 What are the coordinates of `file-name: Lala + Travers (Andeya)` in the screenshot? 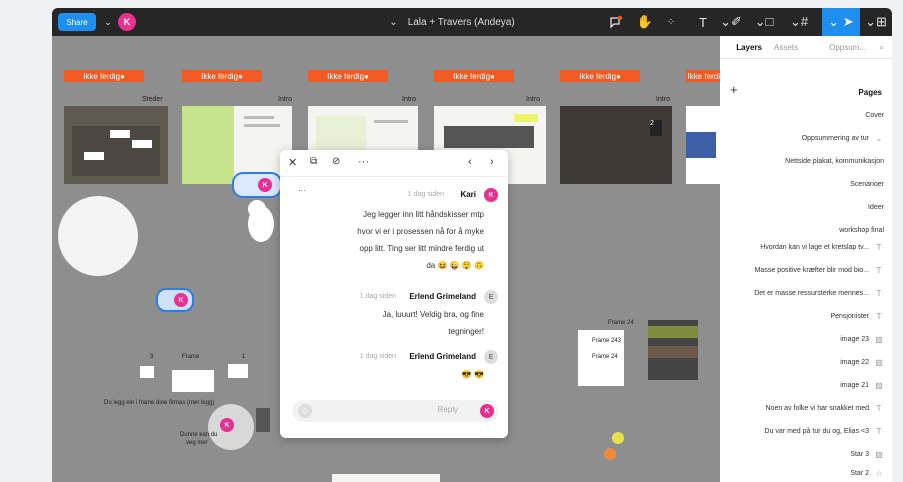 It's located at (461, 22).